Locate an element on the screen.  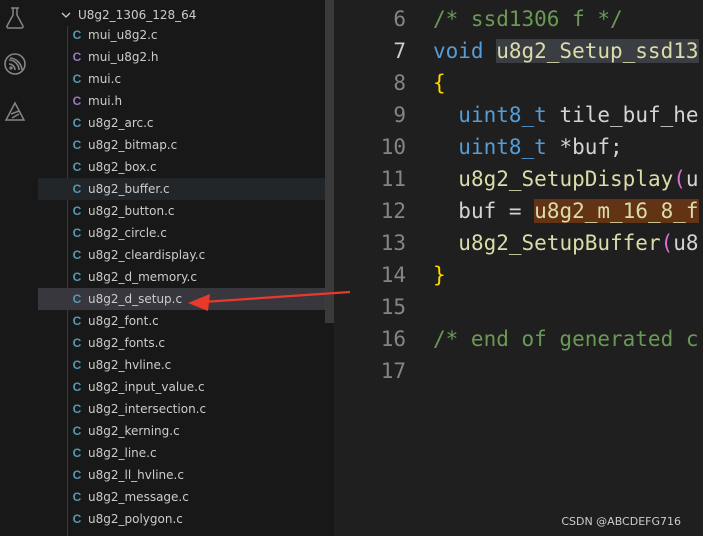
code-text: } is located at coordinates (439, 275).